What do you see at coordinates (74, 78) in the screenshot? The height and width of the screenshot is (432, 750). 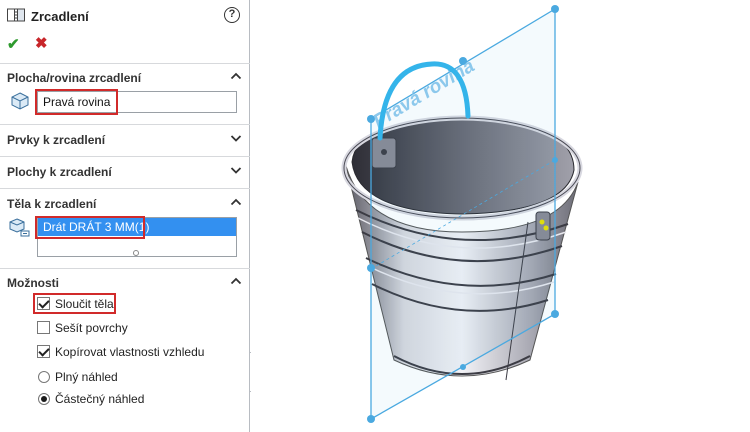 I see `section-mirror-plane-label: Plocha/rovina zrcadlení` at bounding box center [74, 78].